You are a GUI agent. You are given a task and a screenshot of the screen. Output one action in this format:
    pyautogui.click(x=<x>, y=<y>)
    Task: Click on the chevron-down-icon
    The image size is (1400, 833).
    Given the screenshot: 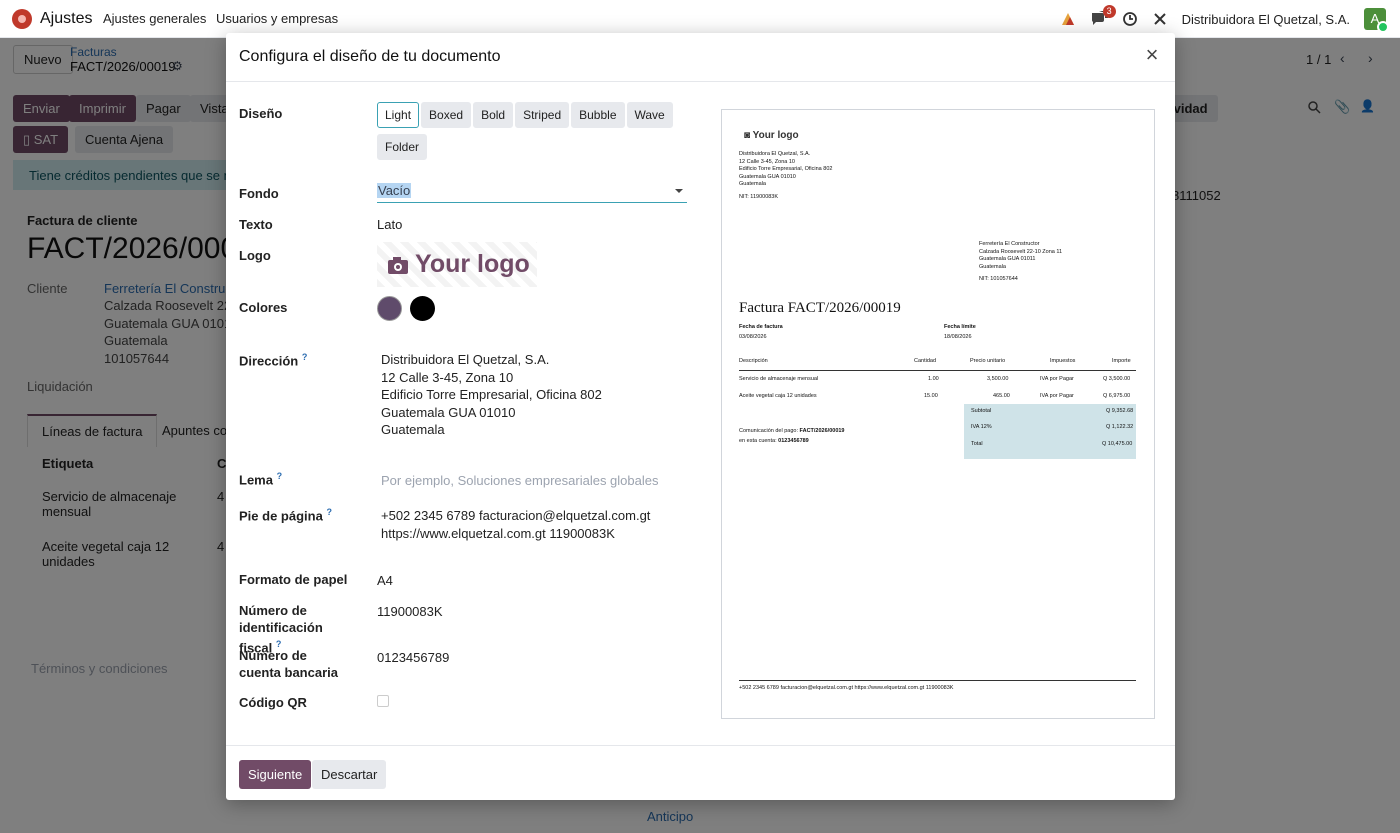 What is the action you would take?
    pyautogui.click(x=679, y=191)
    